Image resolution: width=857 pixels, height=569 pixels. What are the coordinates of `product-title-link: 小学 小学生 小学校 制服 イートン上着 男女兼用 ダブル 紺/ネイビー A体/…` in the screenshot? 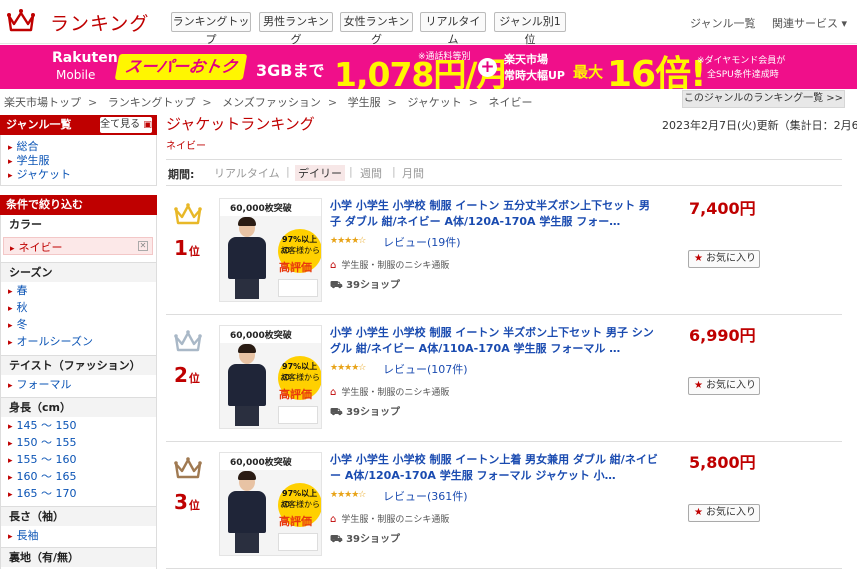 It's located at (495, 468).